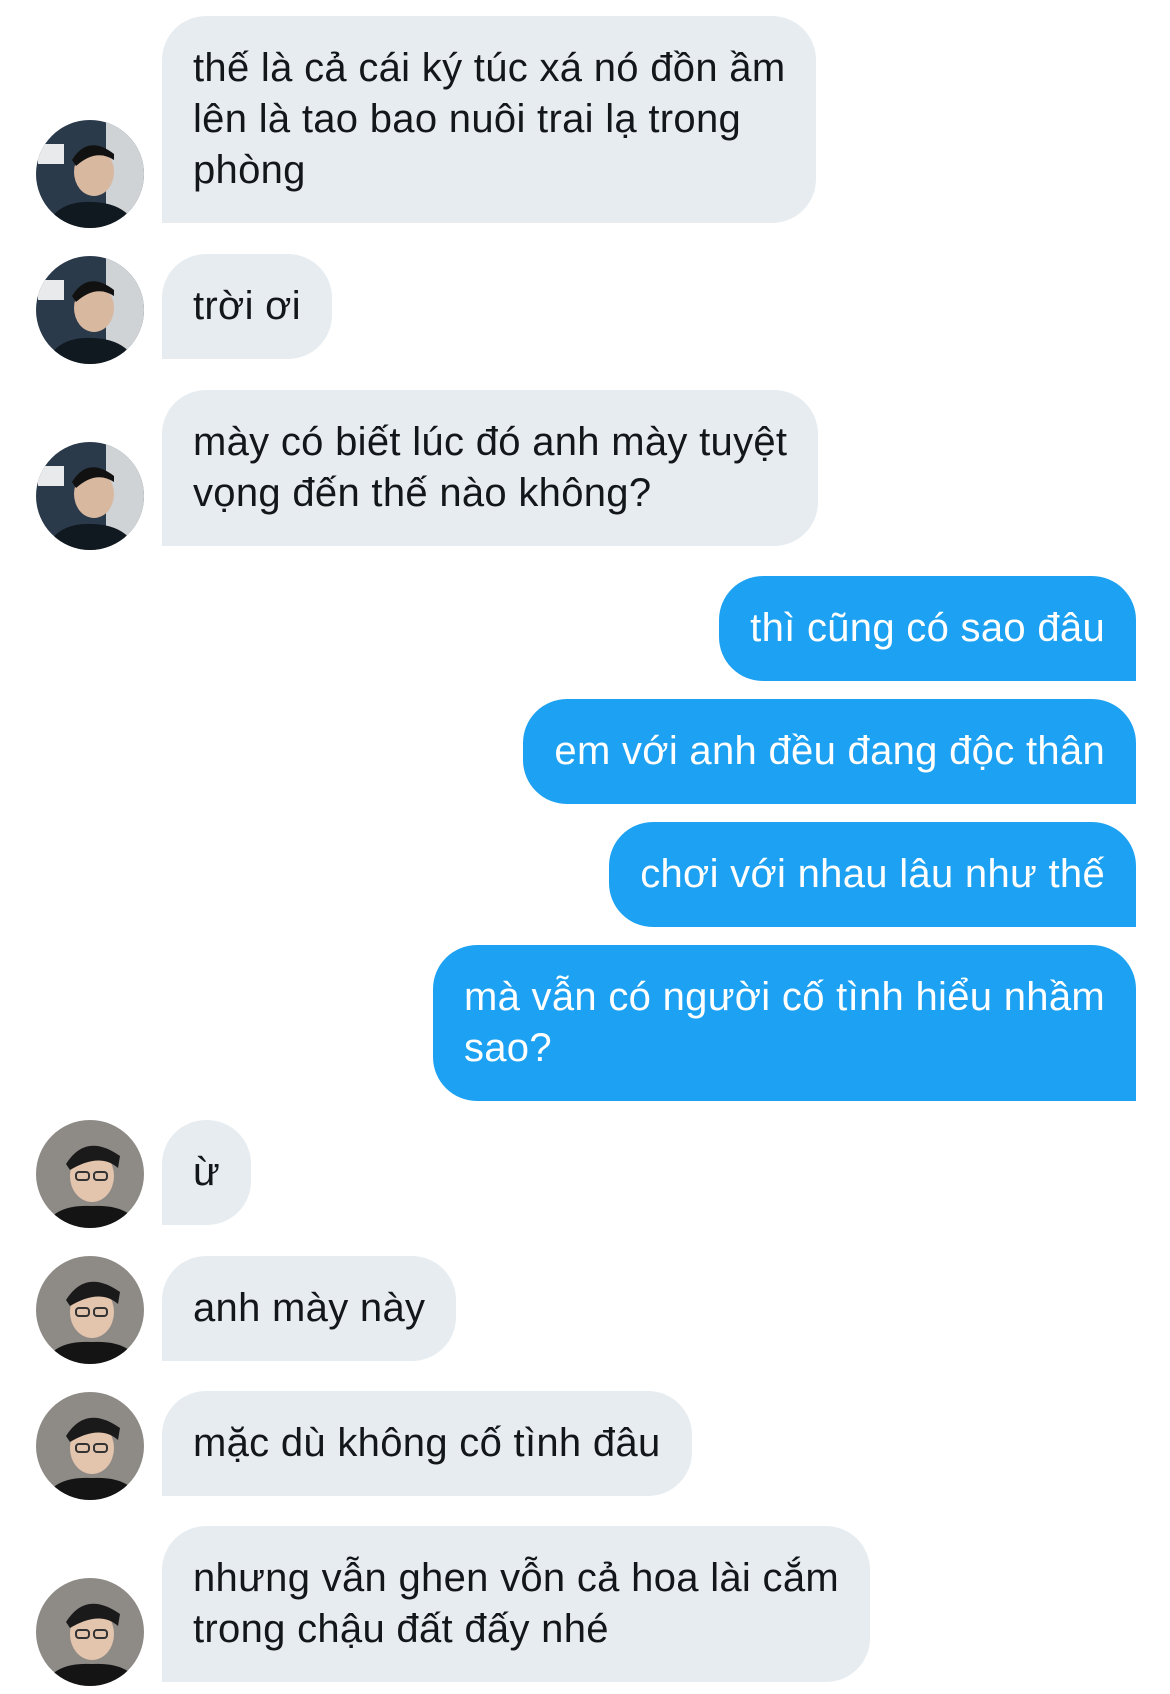 The height and width of the screenshot is (1694, 1170). Describe the element at coordinates (427, 1443) in the screenshot. I see `message-bubble-incoming: mặc dù không cố tình đâu` at that location.